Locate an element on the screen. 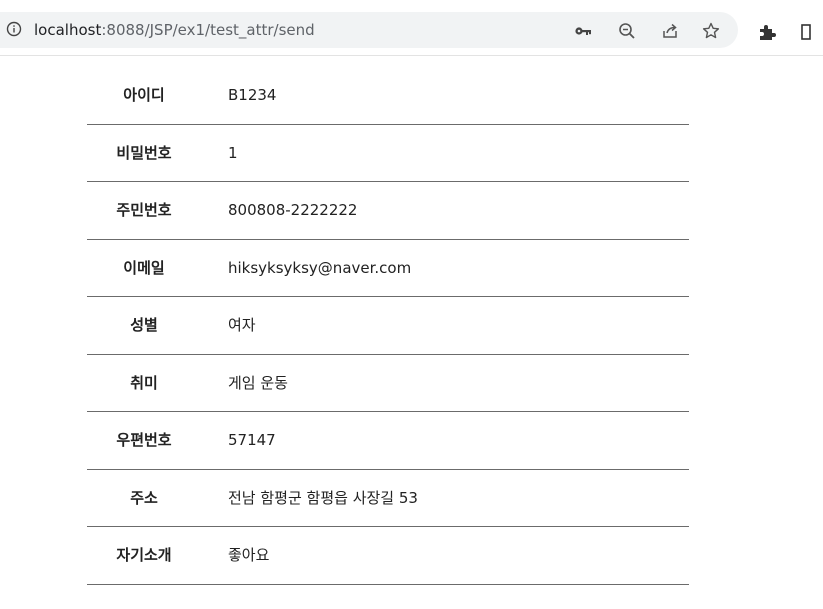 The height and width of the screenshot is (609, 823). row-resident-number: 주민번호 800808-2222222 is located at coordinates (388, 211).